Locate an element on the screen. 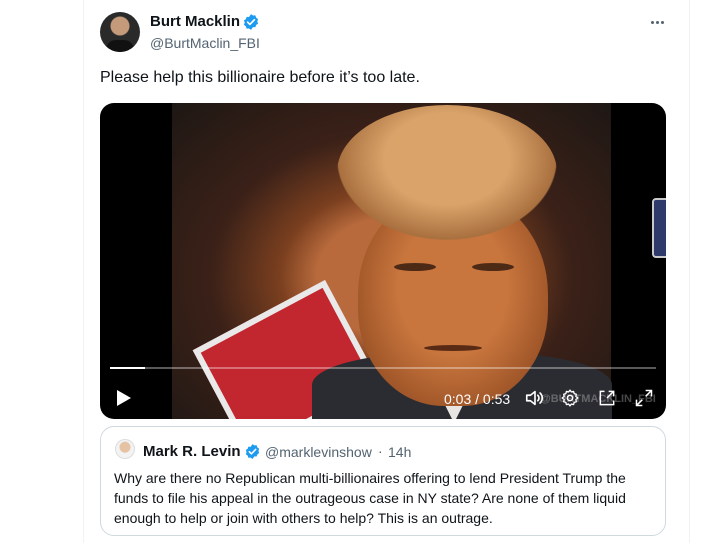  picture-in-picture-icon is located at coordinates (607, 398).